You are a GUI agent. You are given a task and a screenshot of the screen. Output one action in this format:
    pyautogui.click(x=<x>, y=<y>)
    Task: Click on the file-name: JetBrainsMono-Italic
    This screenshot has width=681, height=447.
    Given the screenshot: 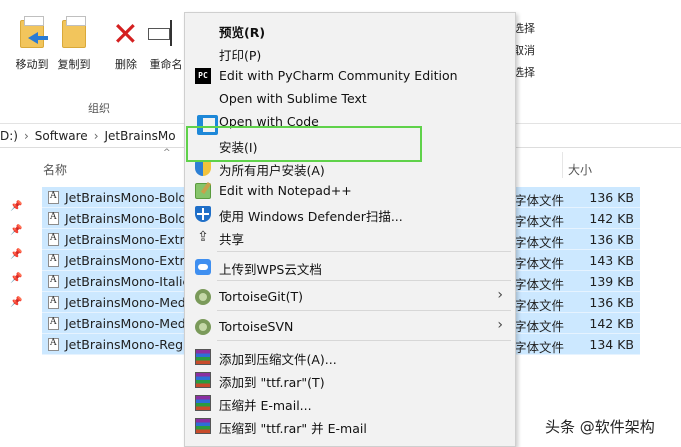 What is the action you would take?
    pyautogui.click(x=127, y=281)
    